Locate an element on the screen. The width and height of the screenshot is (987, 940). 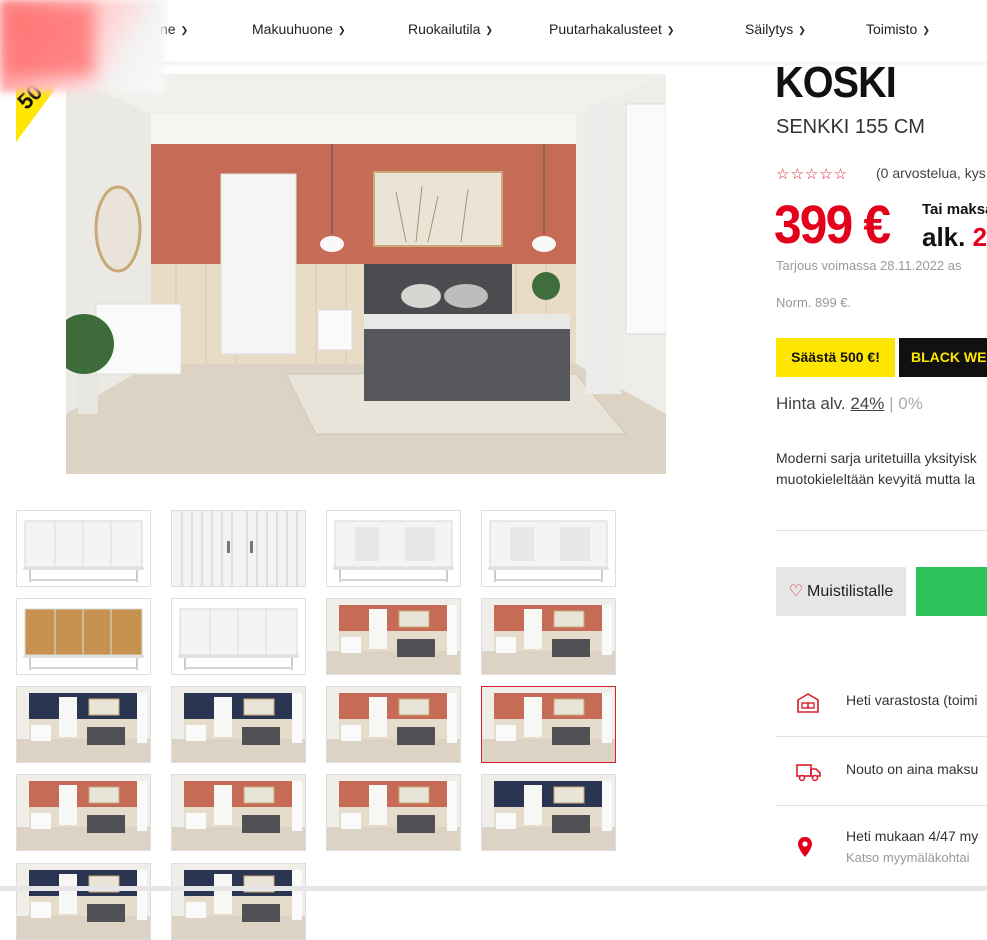
heart-icon: ♡ is located at coordinates (796, 591).